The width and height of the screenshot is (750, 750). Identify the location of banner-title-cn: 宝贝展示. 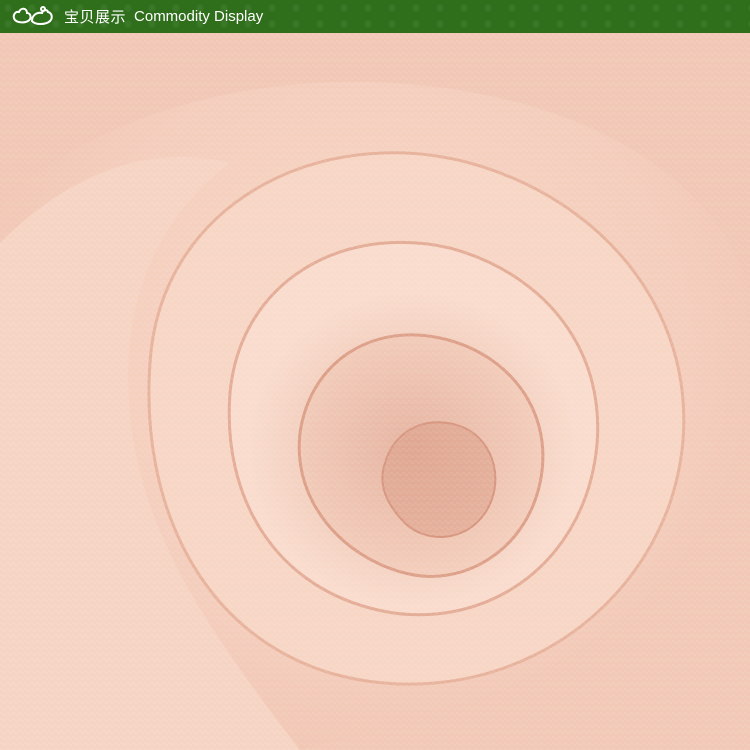
(95, 17).